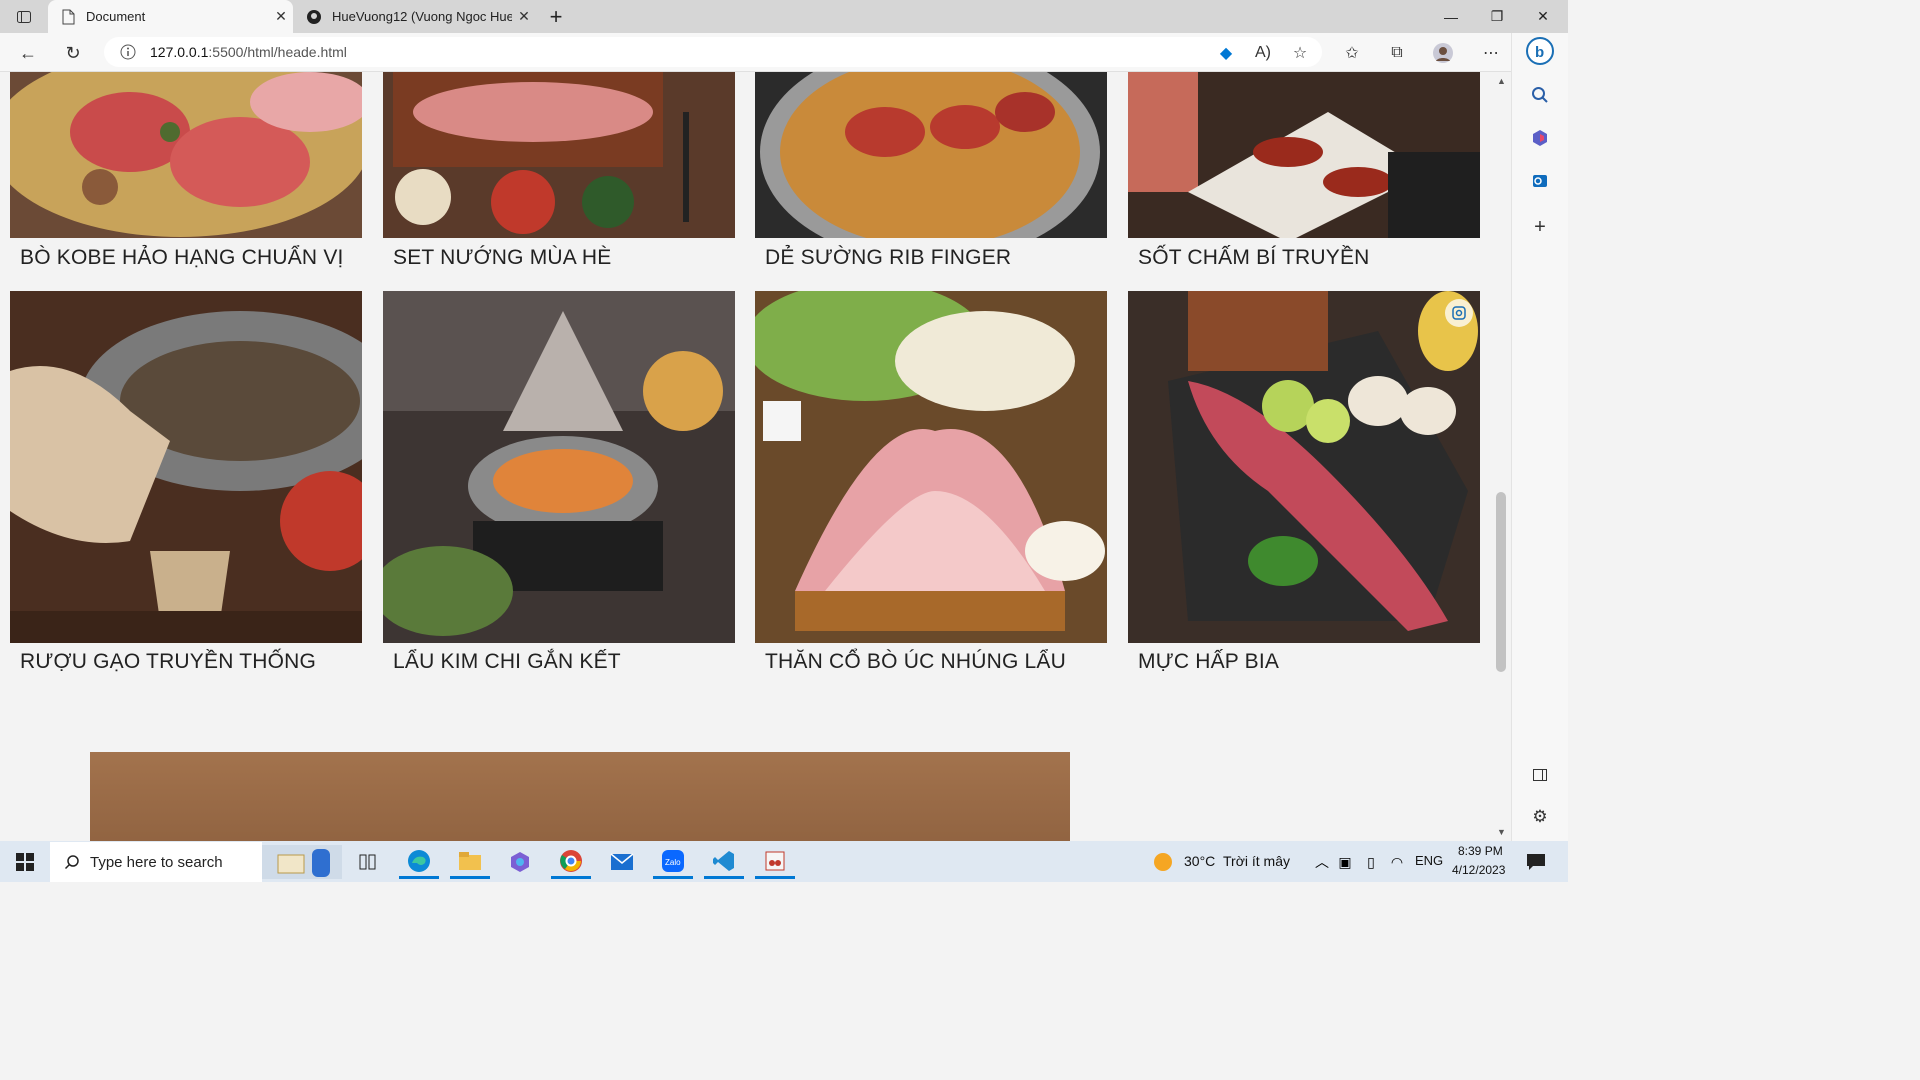 The width and height of the screenshot is (1920, 1080). I want to click on scroll-up-icon: ▲, so click(1501, 81).